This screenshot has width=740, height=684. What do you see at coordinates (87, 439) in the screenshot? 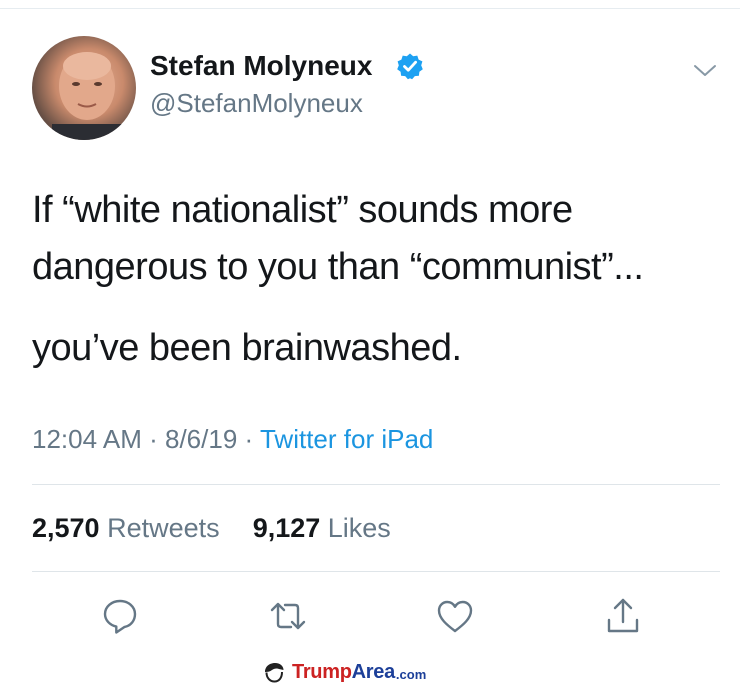
I see `tweet-time: 12:04 AM` at bounding box center [87, 439].